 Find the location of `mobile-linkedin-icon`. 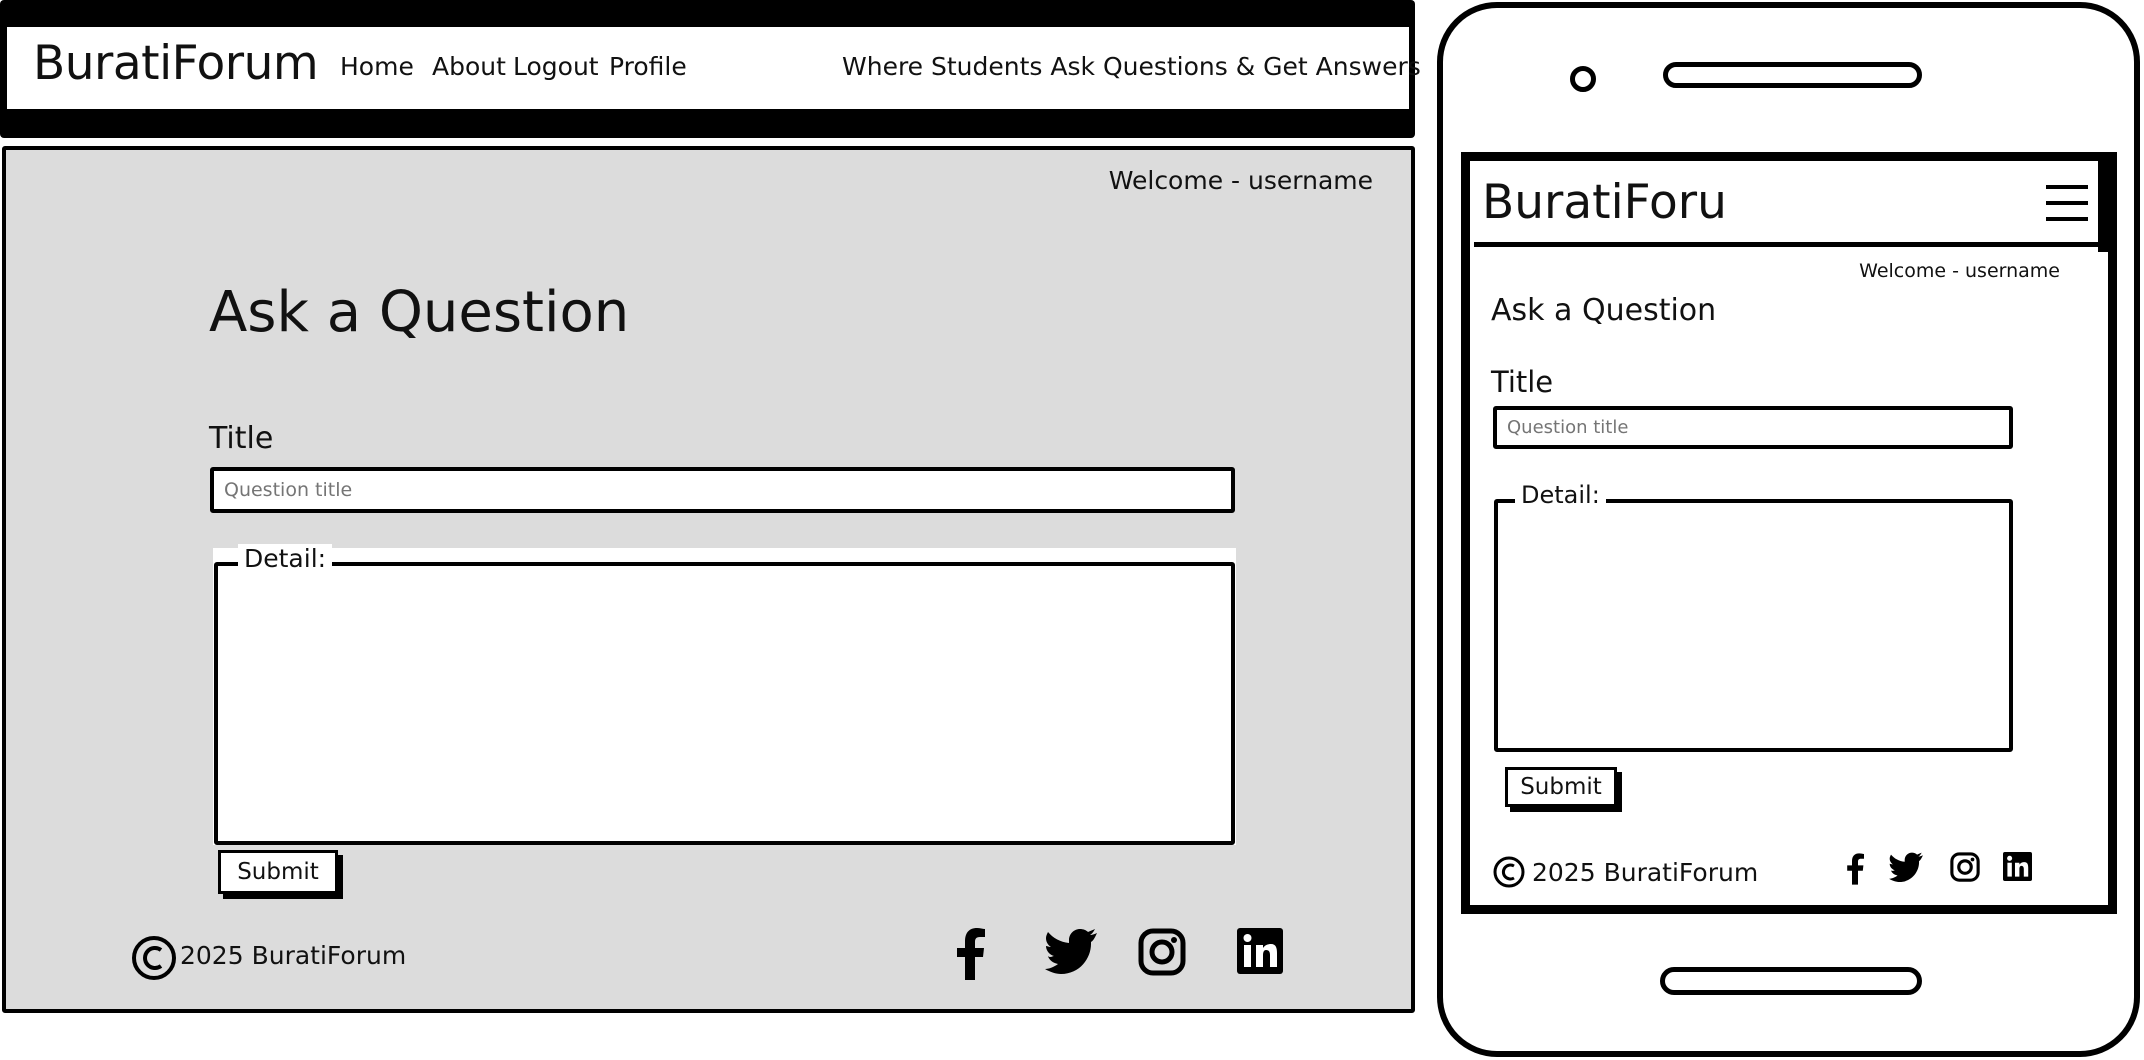

mobile-linkedin-icon is located at coordinates (2017, 866).